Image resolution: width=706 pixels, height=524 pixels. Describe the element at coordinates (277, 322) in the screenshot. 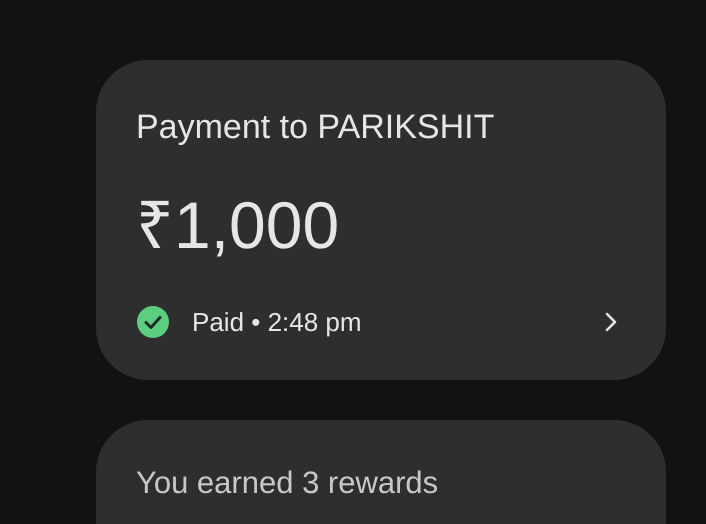

I see `payment-status: Paid • 2:48 pm` at that location.